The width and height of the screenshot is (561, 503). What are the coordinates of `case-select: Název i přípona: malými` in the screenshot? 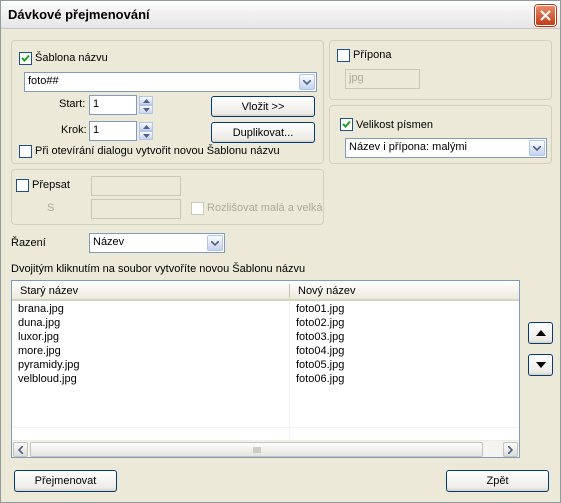 It's located at (446, 148).